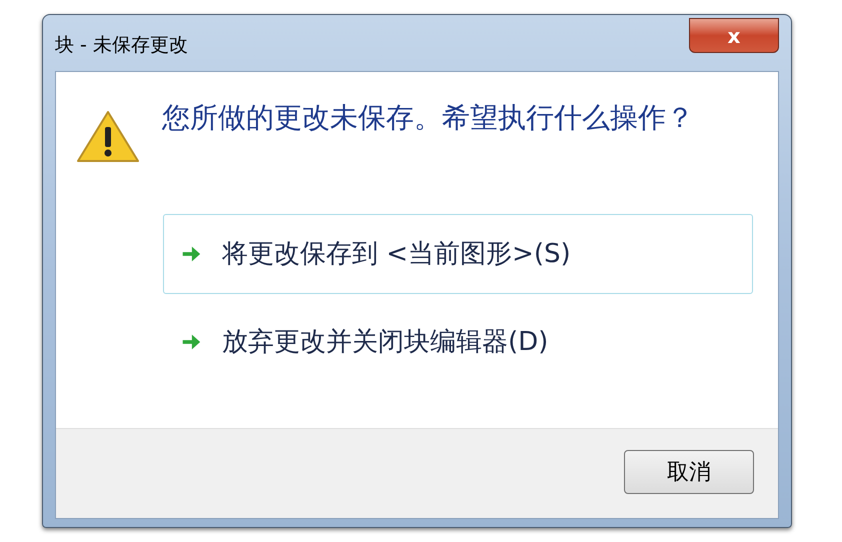 Image resolution: width=842 pixels, height=542 pixels. I want to click on close-button: x, so click(734, 35).